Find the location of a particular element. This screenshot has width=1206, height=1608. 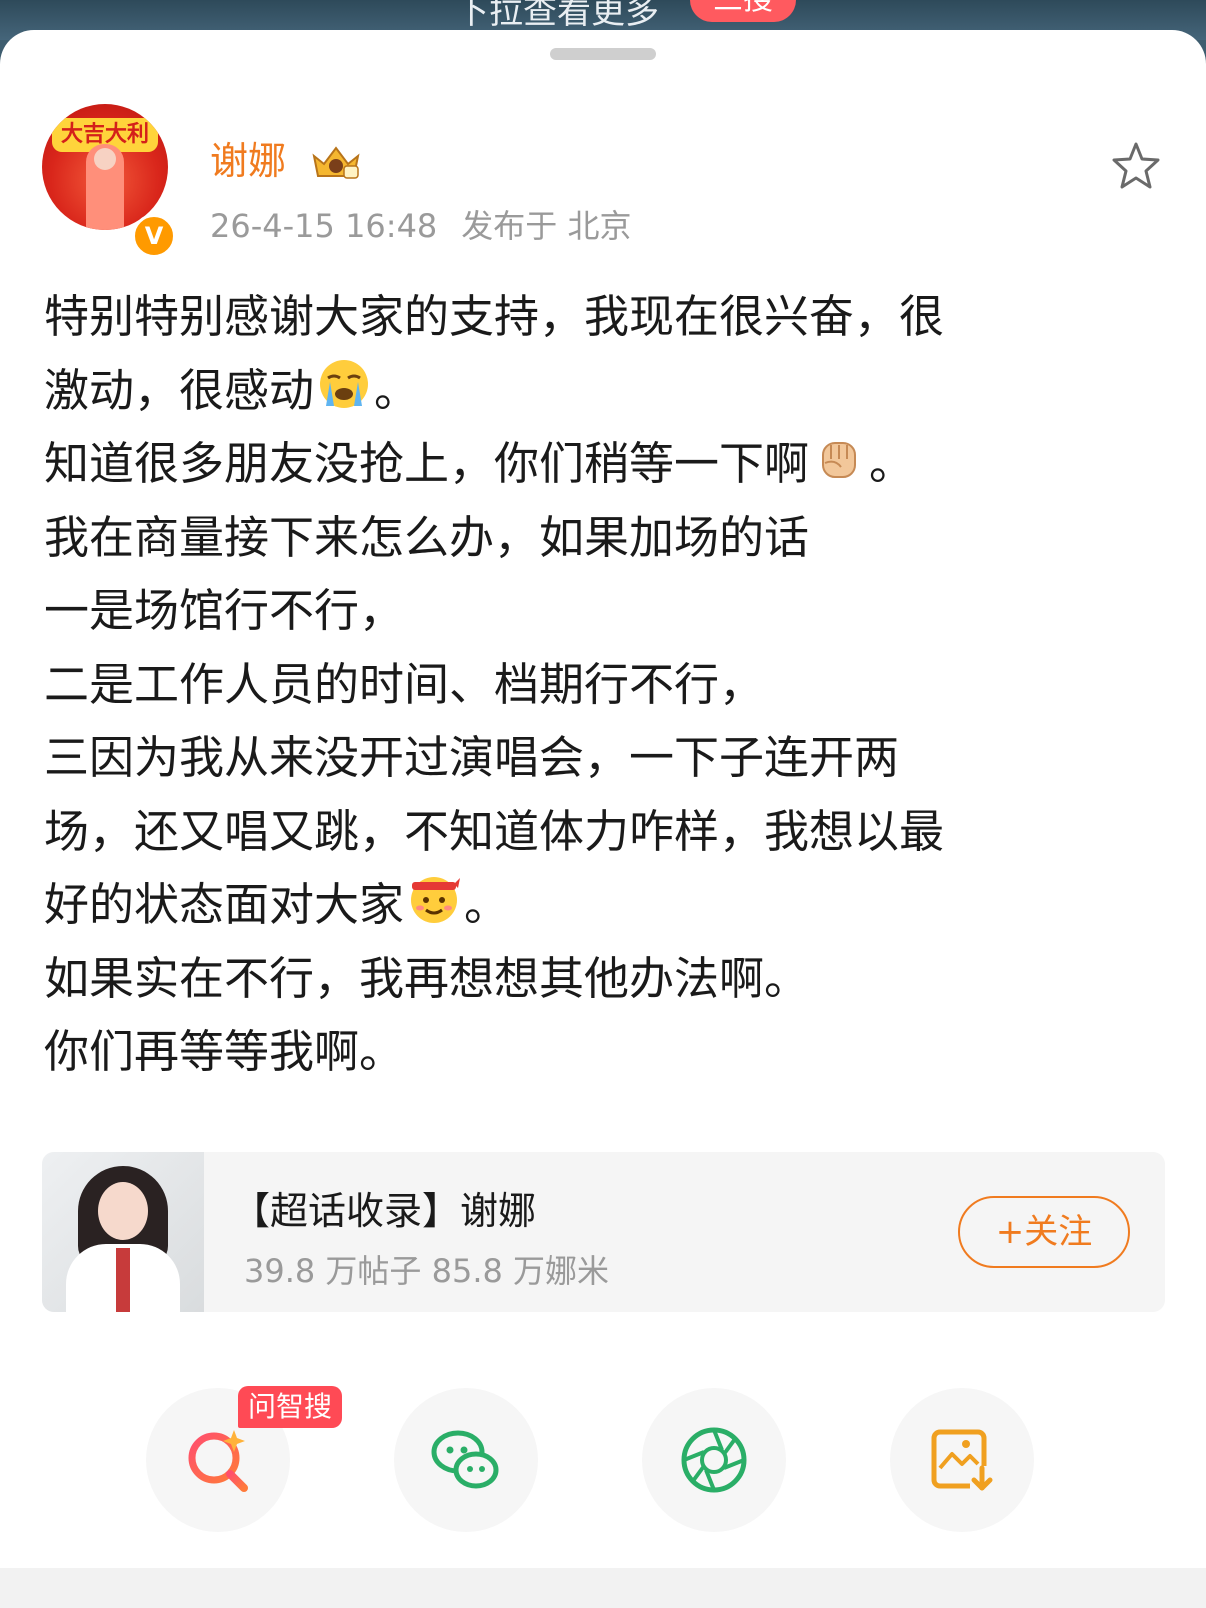

save-image-icon is located at coordinates (962, 1460).